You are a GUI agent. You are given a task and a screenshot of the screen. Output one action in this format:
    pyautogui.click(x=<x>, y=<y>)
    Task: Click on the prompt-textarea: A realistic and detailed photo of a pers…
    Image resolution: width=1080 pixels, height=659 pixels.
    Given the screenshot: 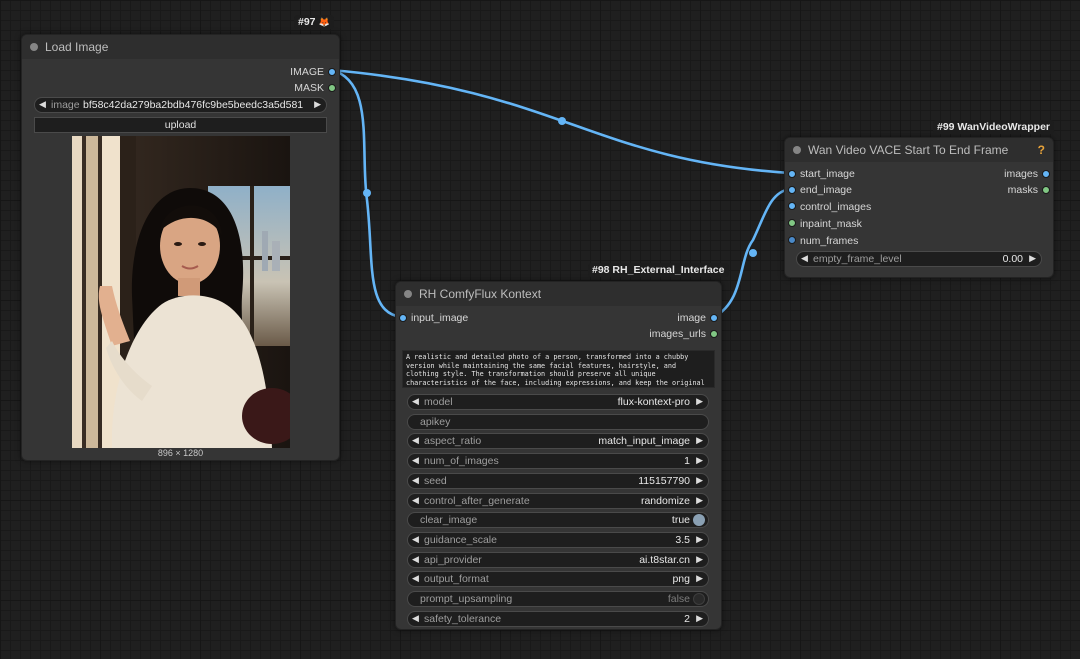 What is the action you would take?
    pyautogui.click(x=558, y=369)
    